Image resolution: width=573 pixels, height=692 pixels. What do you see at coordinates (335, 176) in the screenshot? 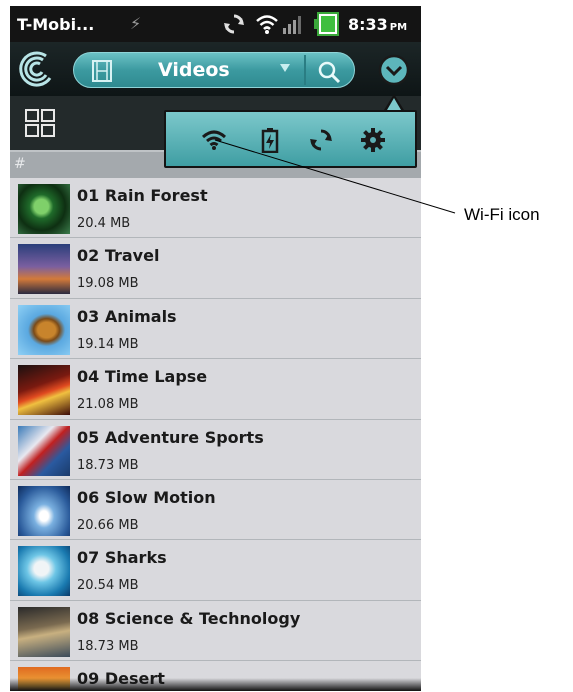
I see `callout-line` at bounding box center [335, 176].